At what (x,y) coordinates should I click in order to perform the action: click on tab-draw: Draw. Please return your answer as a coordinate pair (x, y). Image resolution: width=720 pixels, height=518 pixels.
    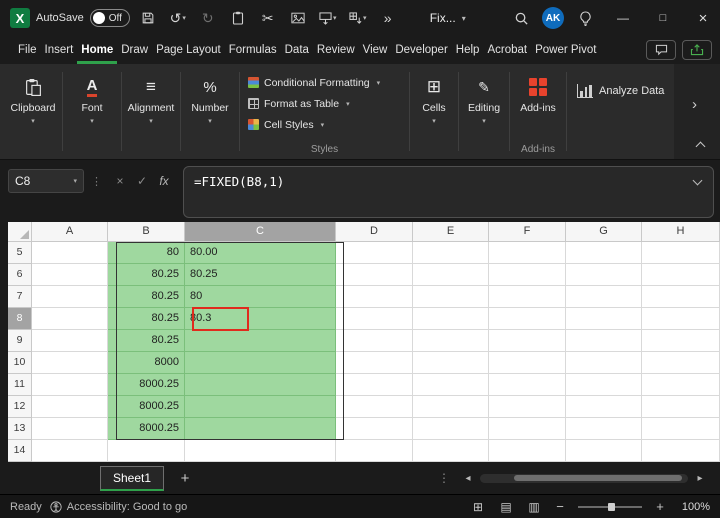
    Looking at the image, I should click on (134, 50).